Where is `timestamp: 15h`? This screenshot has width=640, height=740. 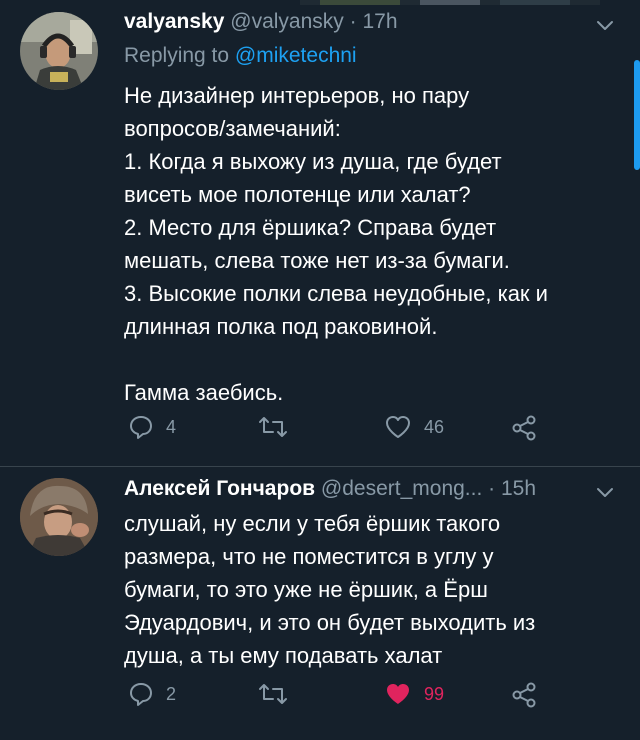 timestamp: 15h is located at coordinates (518, 488).